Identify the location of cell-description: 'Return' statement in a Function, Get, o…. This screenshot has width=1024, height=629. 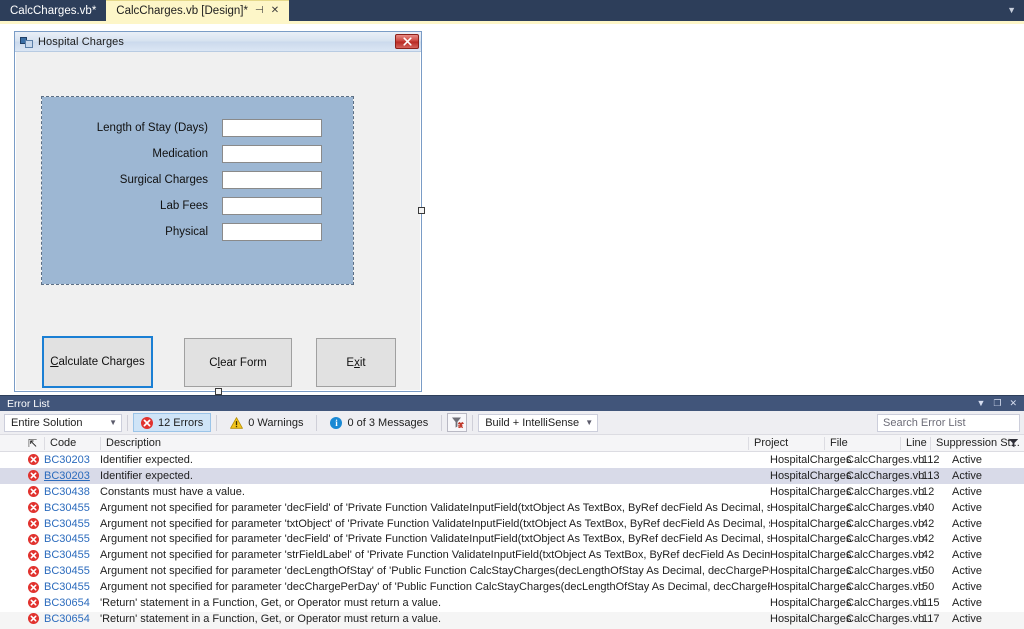
(271, 602).